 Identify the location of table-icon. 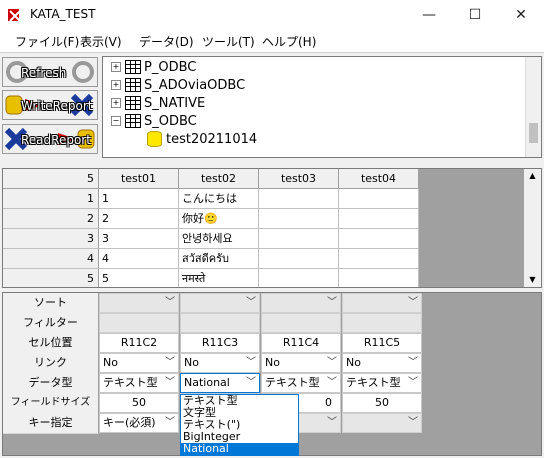
(133, 85).